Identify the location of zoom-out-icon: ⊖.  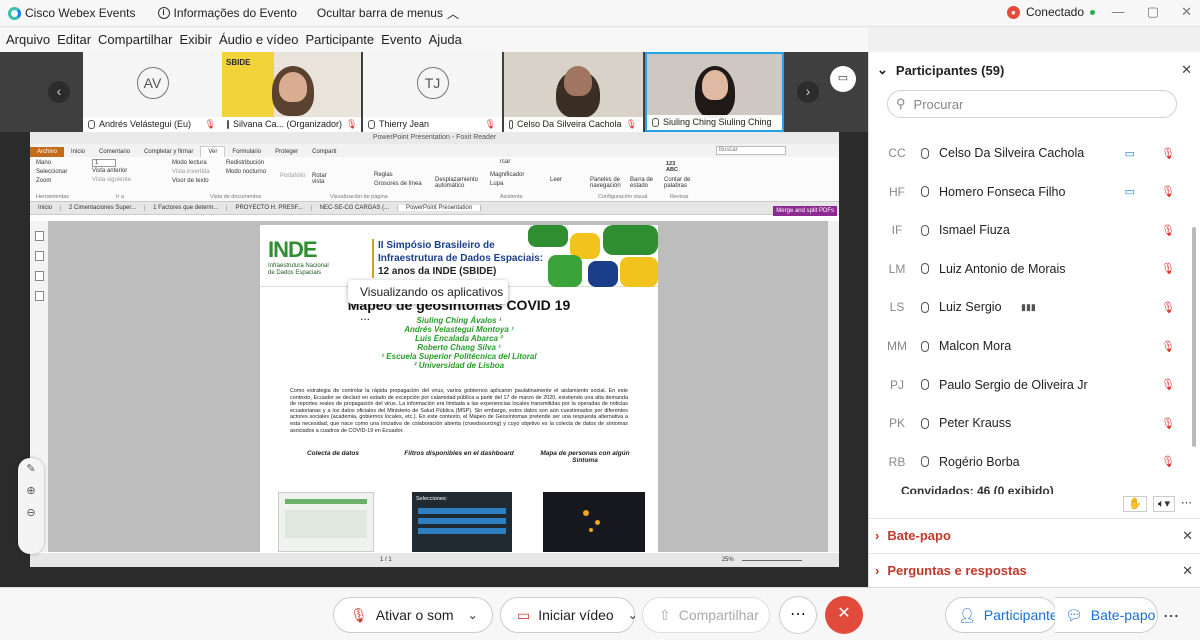
(31, 513).